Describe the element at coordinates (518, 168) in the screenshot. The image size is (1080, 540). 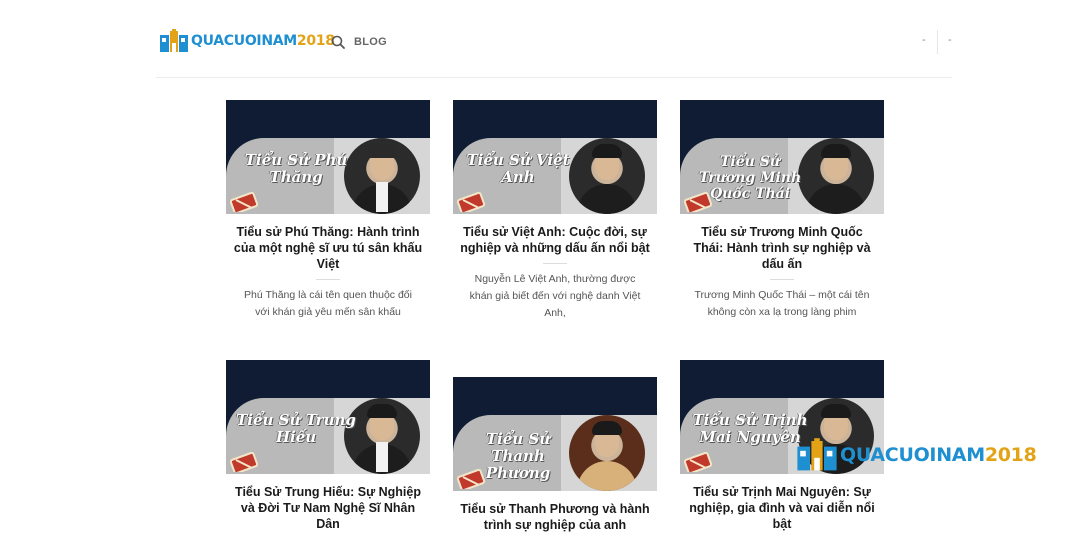
I see `thumbnail-caption: Tiểu Sử Việt Anh` at that location.